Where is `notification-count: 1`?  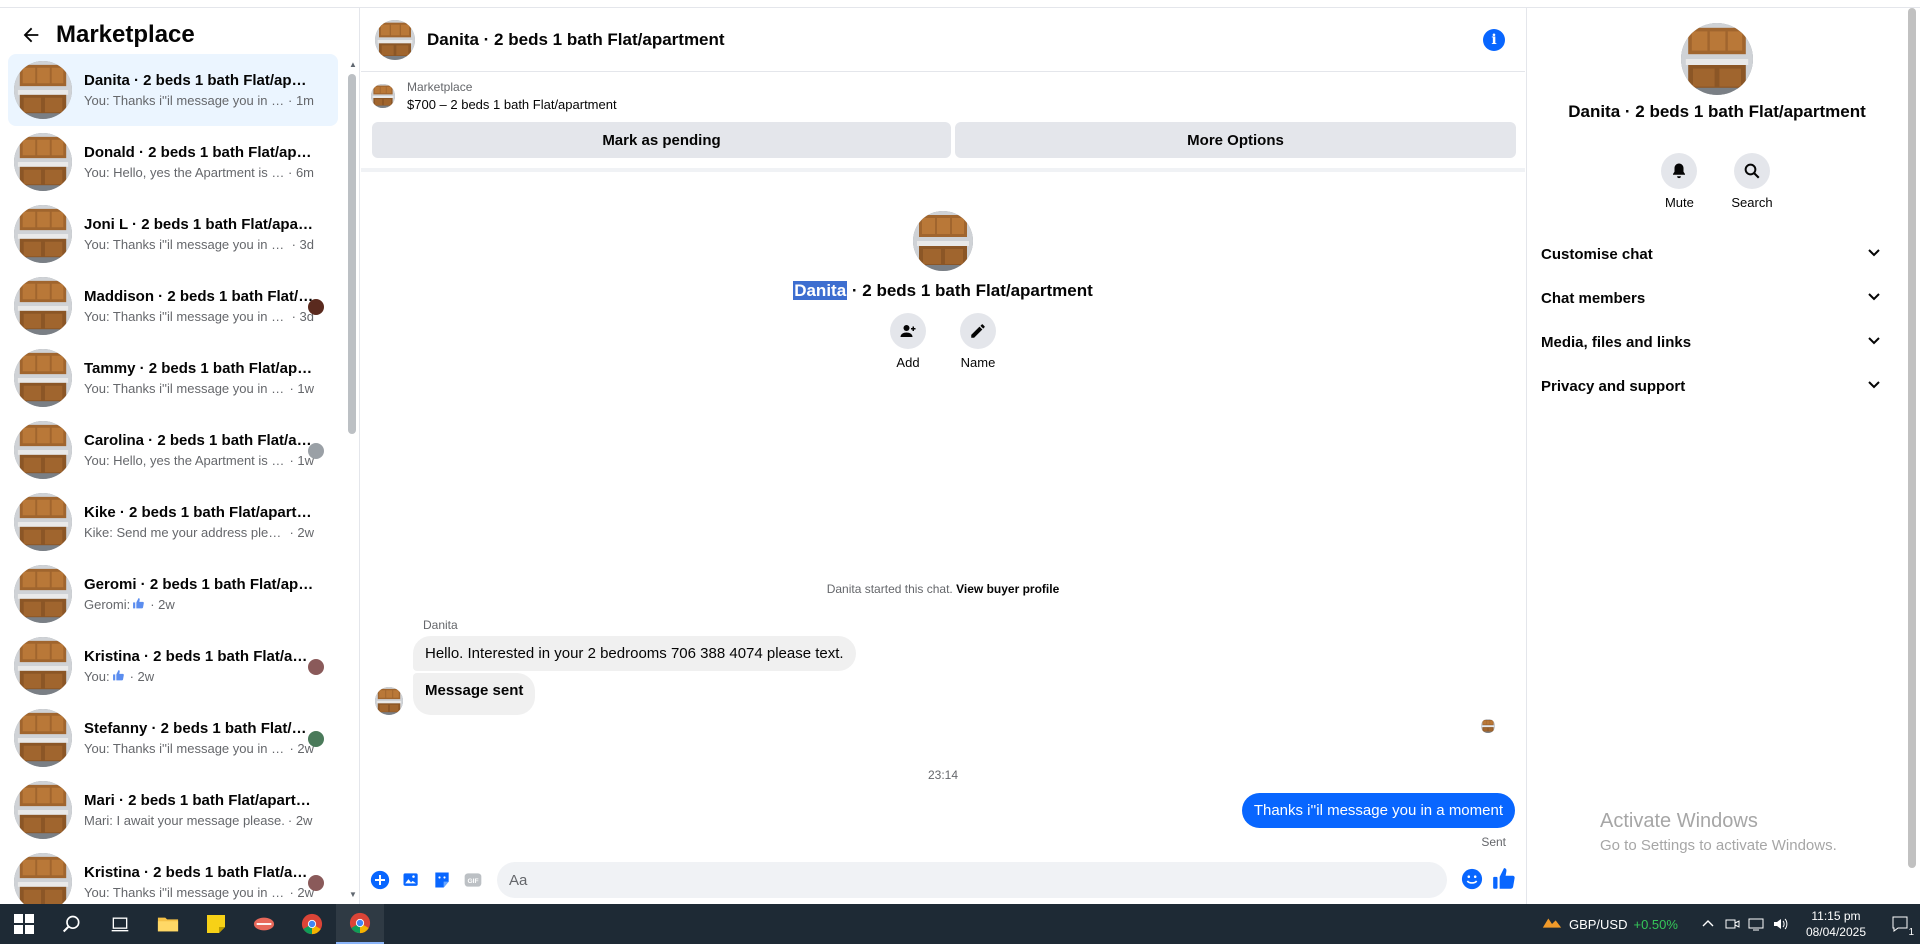
notification-count: 1 is located at coordinates (1911, 932).